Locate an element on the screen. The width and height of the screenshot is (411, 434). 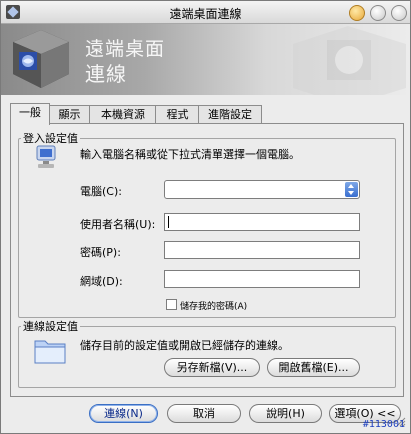
help-button: 說明(H) is located at coordinates (285, 413).